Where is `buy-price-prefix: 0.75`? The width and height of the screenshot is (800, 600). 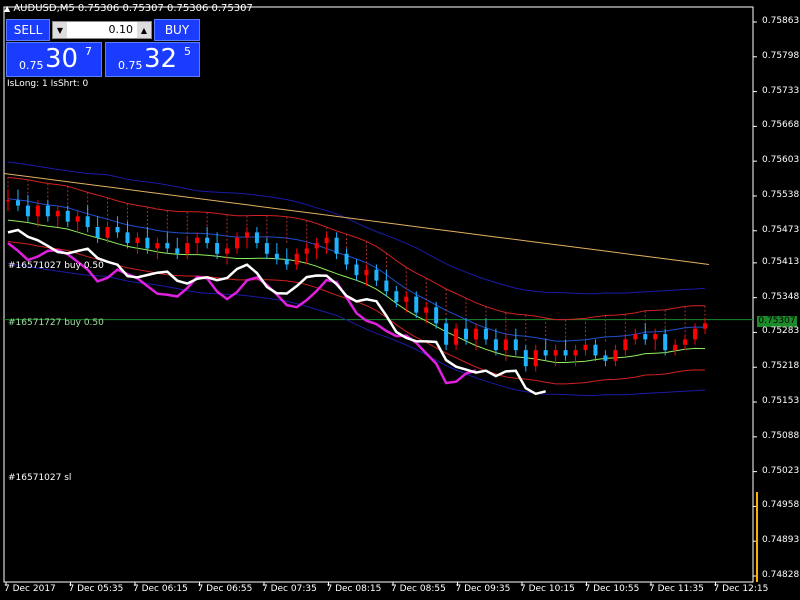
buy-price-prefix: 0.75 is located at coordinates (130, 65).